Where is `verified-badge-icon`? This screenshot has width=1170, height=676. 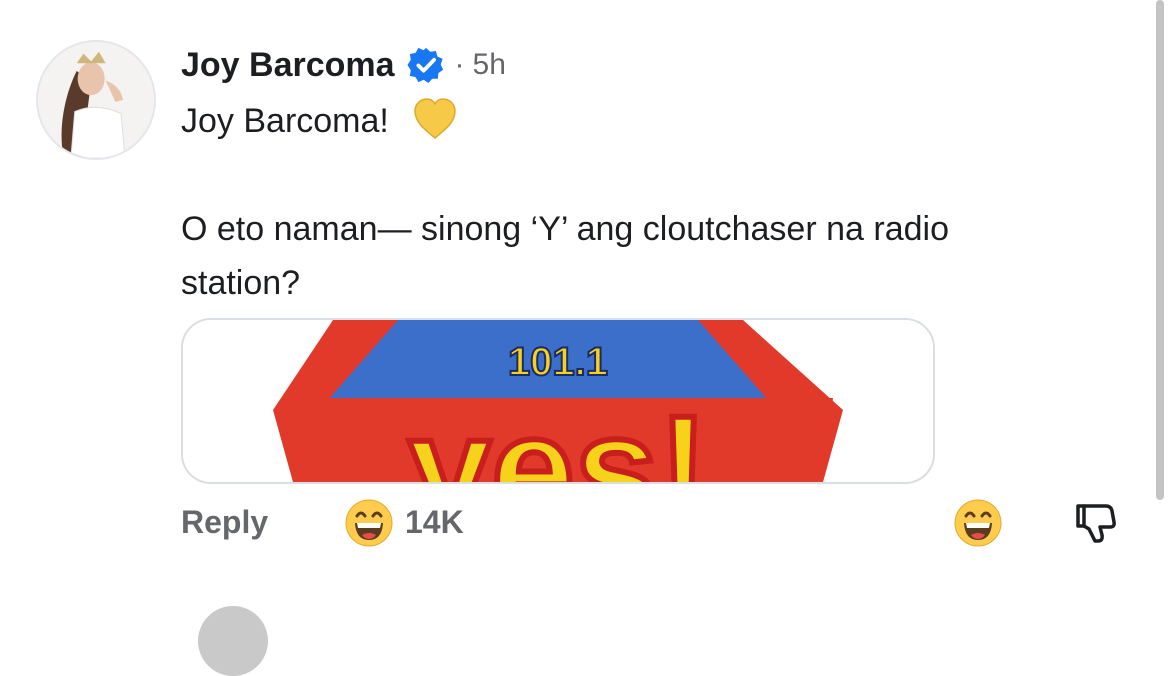 verified-badge-icon is located at coordinates (426, 65).